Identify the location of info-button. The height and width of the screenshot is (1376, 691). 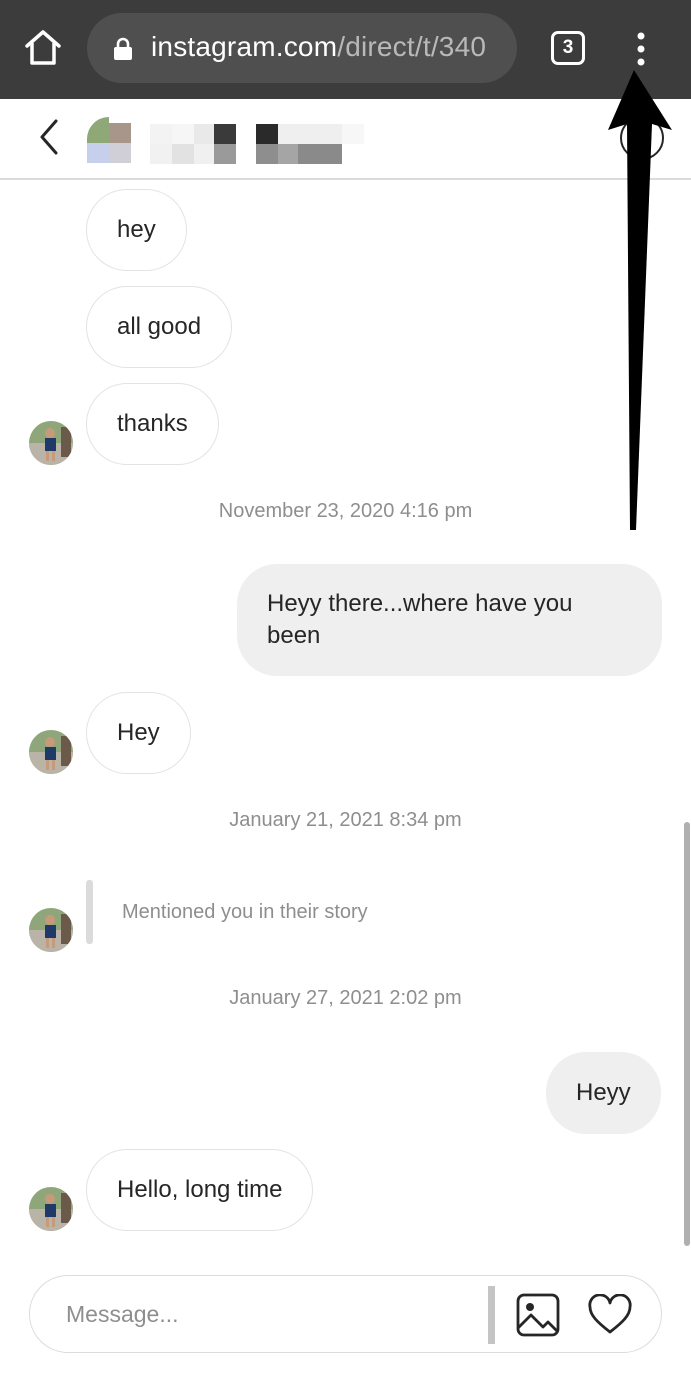
(642, 138).